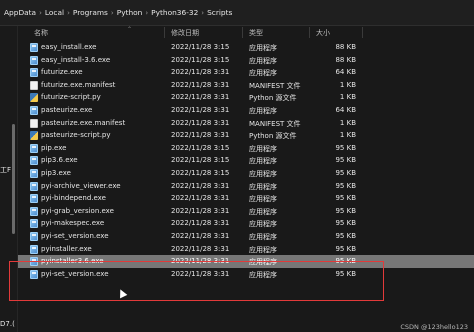 This screenshot has height=332, width=474. What do you see at coordinates (246, 173) in the screenshot?
I see `file-row: pip3.exe 2022/11/28 3:15 应用程序 95 KB` at bounding box center [246, 173].